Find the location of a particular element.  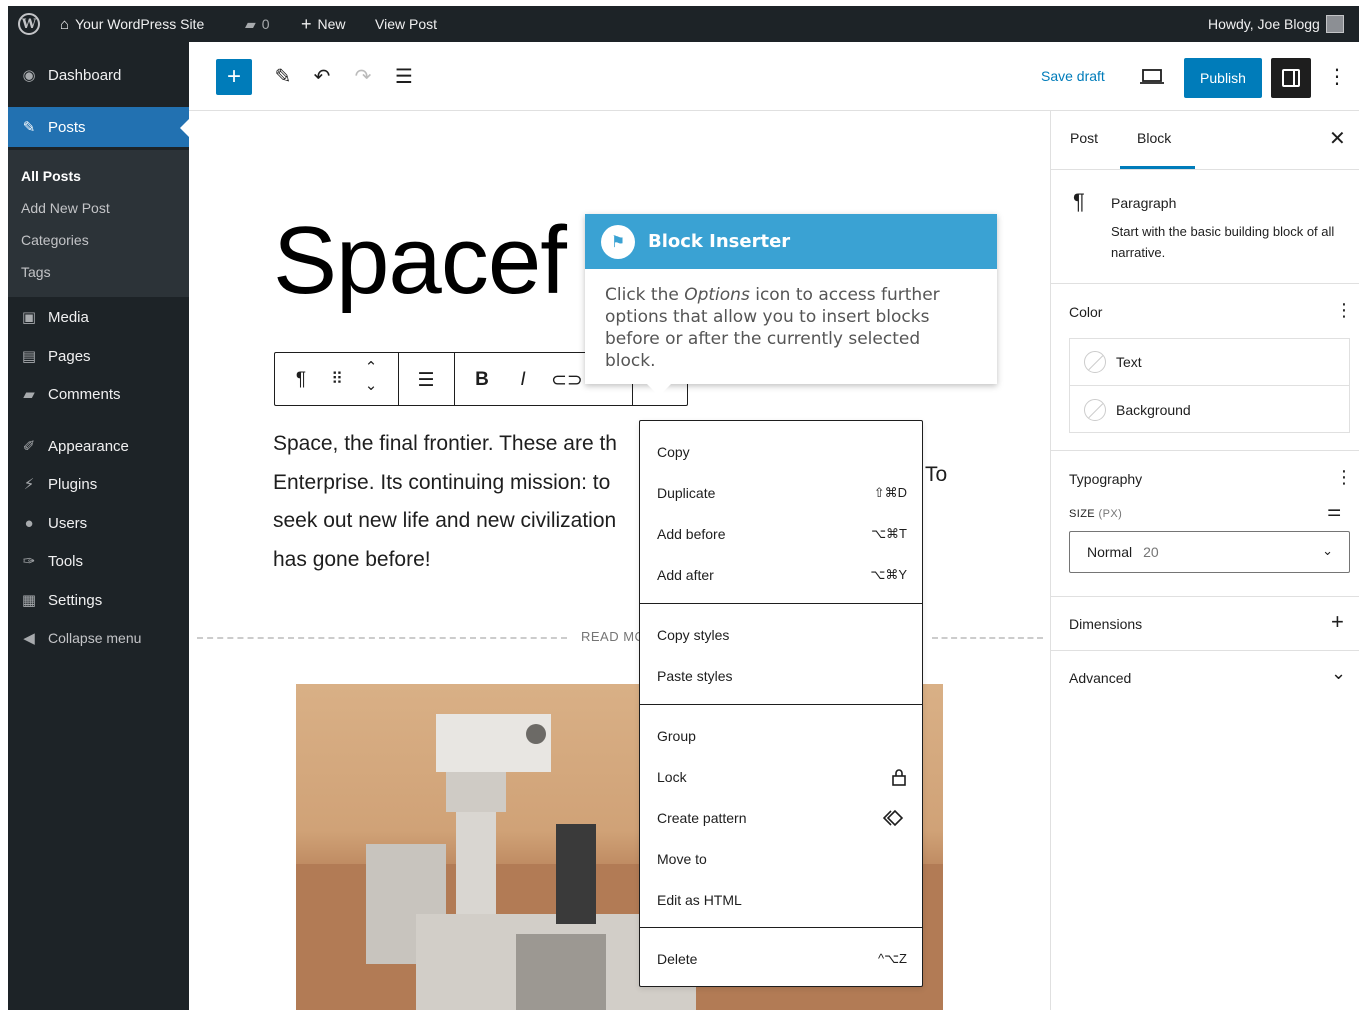

block-type-button: ¶ is located at coordinates (301, 380).